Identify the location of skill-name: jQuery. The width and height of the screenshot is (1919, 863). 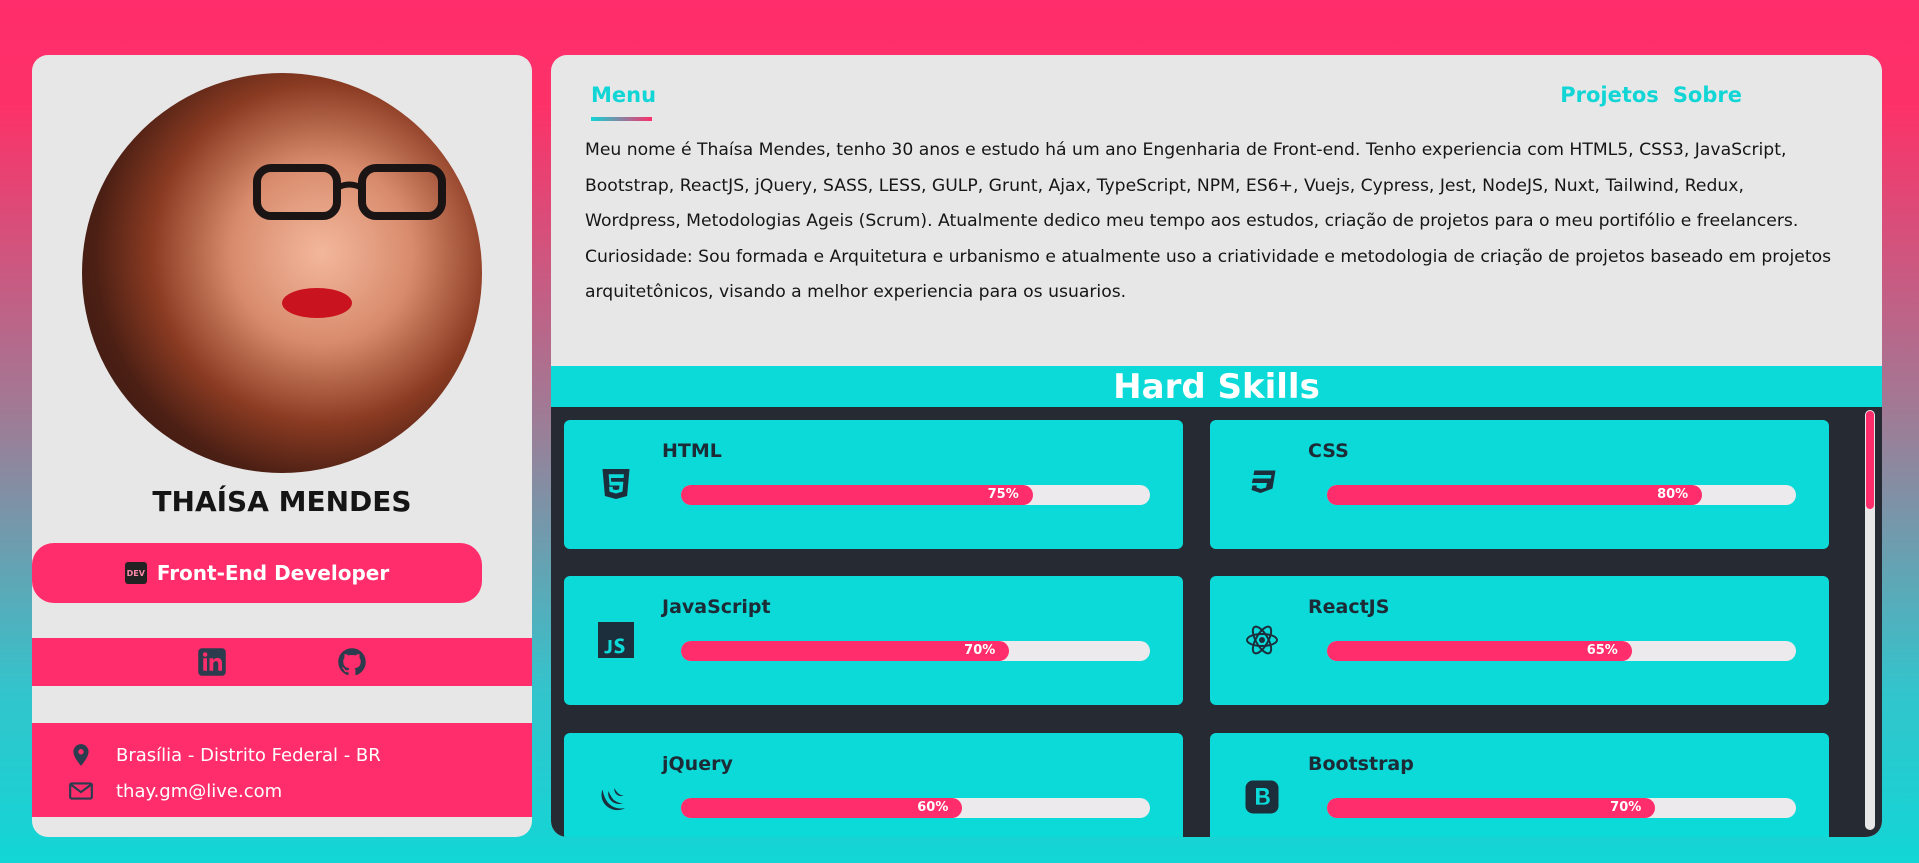
(697, 764).